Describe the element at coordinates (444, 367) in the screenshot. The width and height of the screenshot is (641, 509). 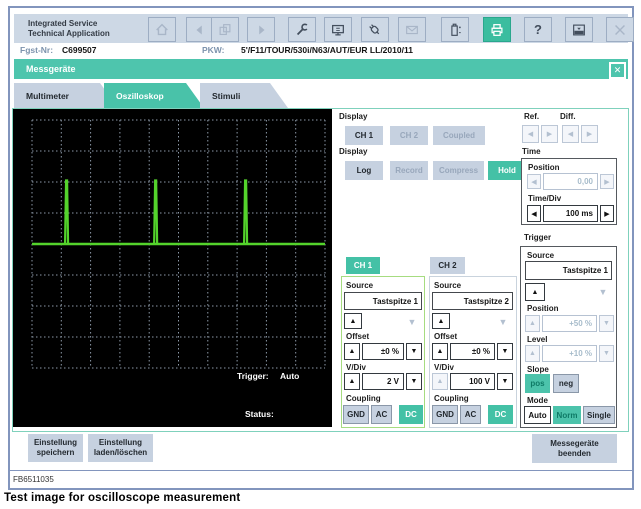
I see `ch2-vdiv-label: V/Div` at that location.